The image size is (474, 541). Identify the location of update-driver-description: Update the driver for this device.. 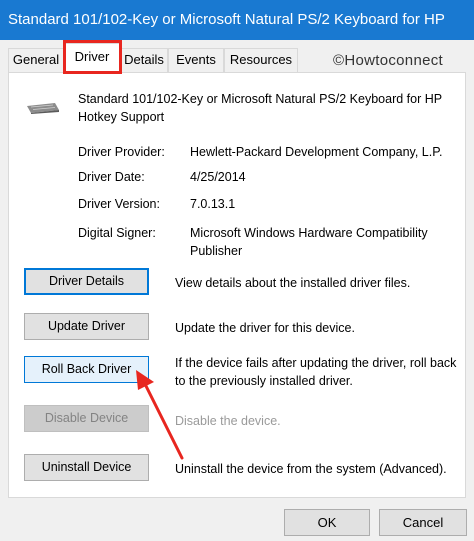
(265, 328).